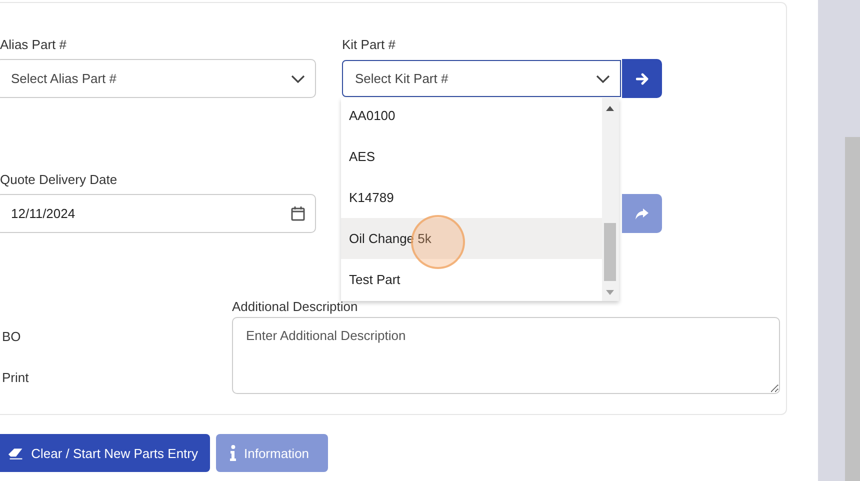  I want to click on field-label: Quote Delivery Date, so click(59, 180).